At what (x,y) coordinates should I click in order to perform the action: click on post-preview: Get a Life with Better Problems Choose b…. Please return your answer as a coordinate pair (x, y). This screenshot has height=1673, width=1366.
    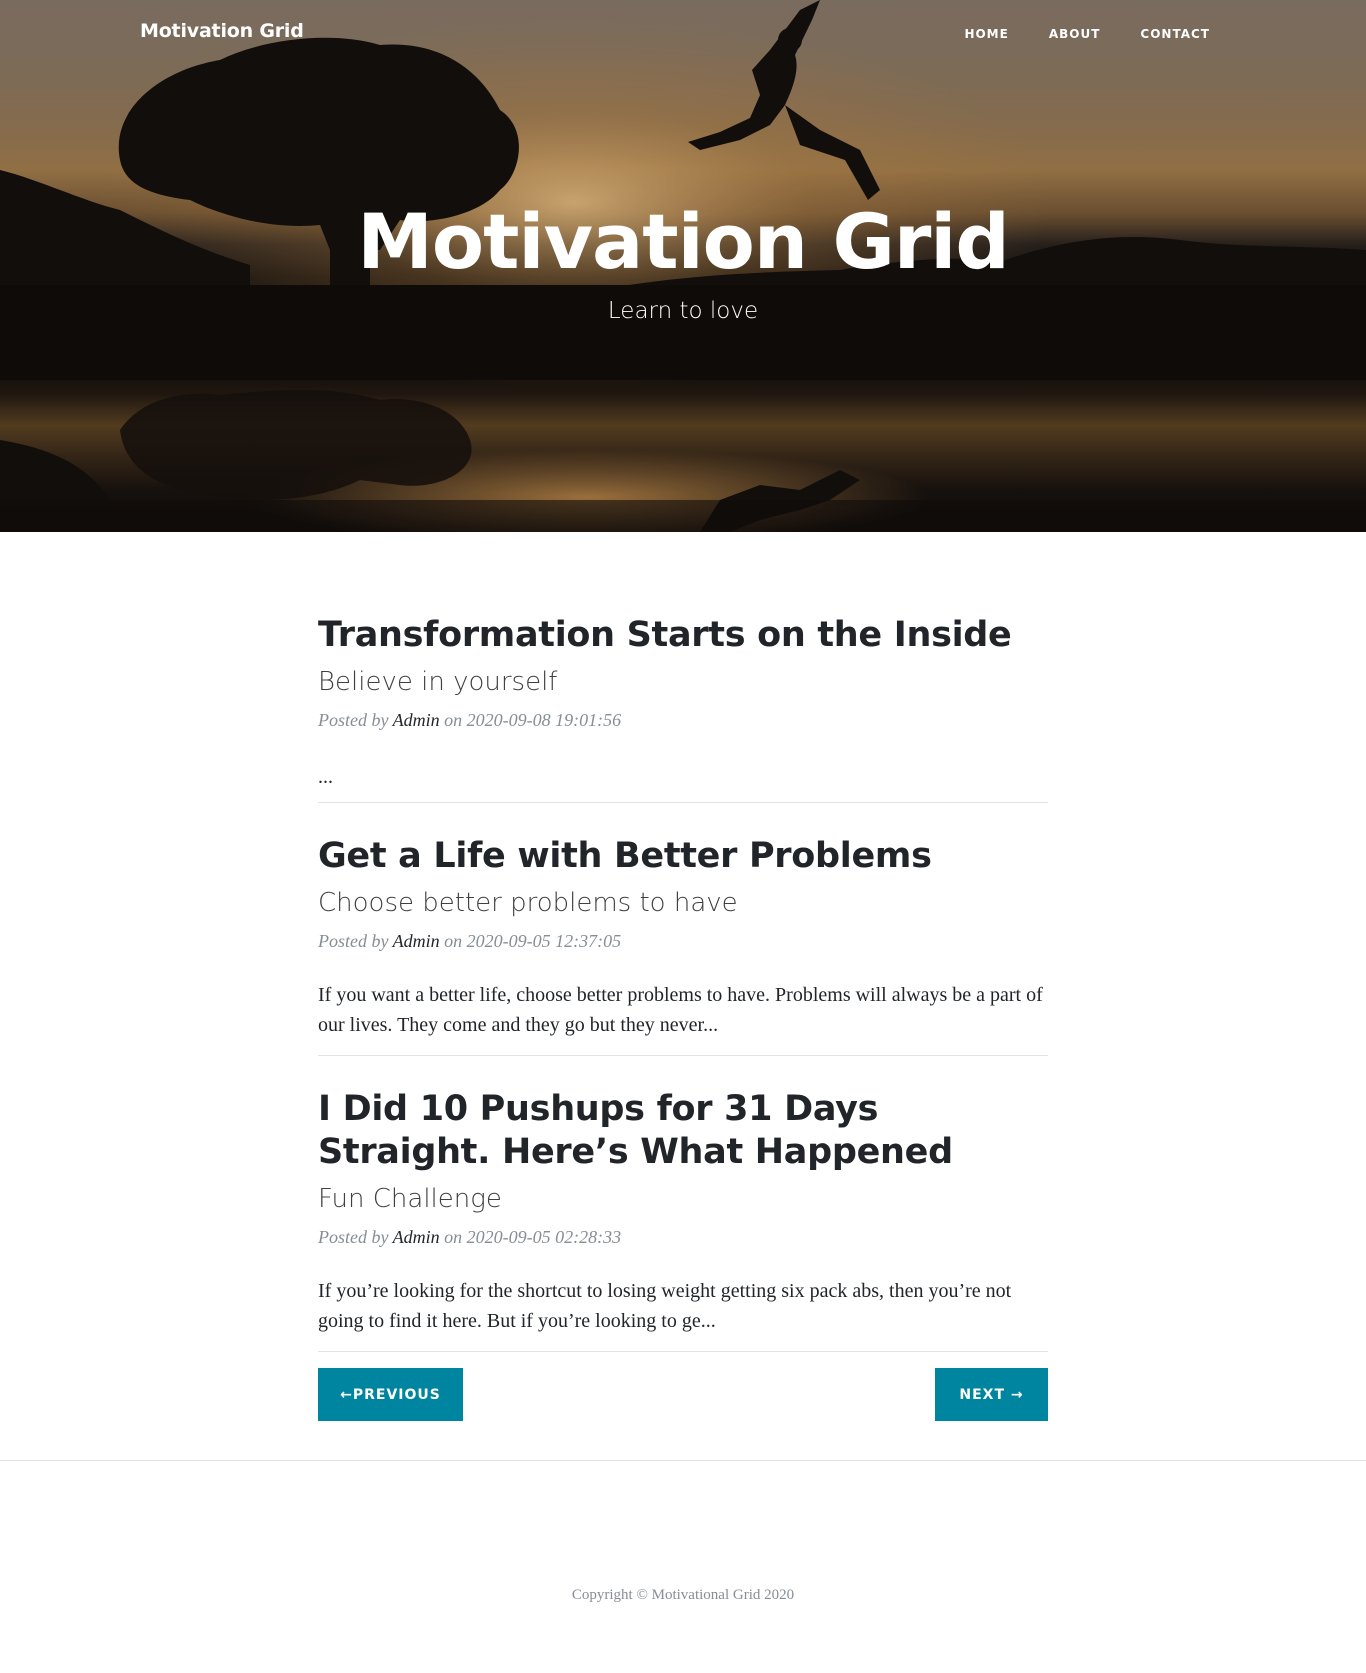
    Looking at the image, I should click on (683, 921).